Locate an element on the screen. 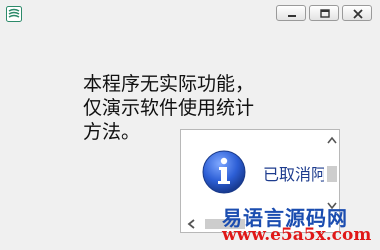 Image resolution: width=380 pixels, height=250 pixels. description-line: 本程序无实际功能， is located at coordinates (169, 84).